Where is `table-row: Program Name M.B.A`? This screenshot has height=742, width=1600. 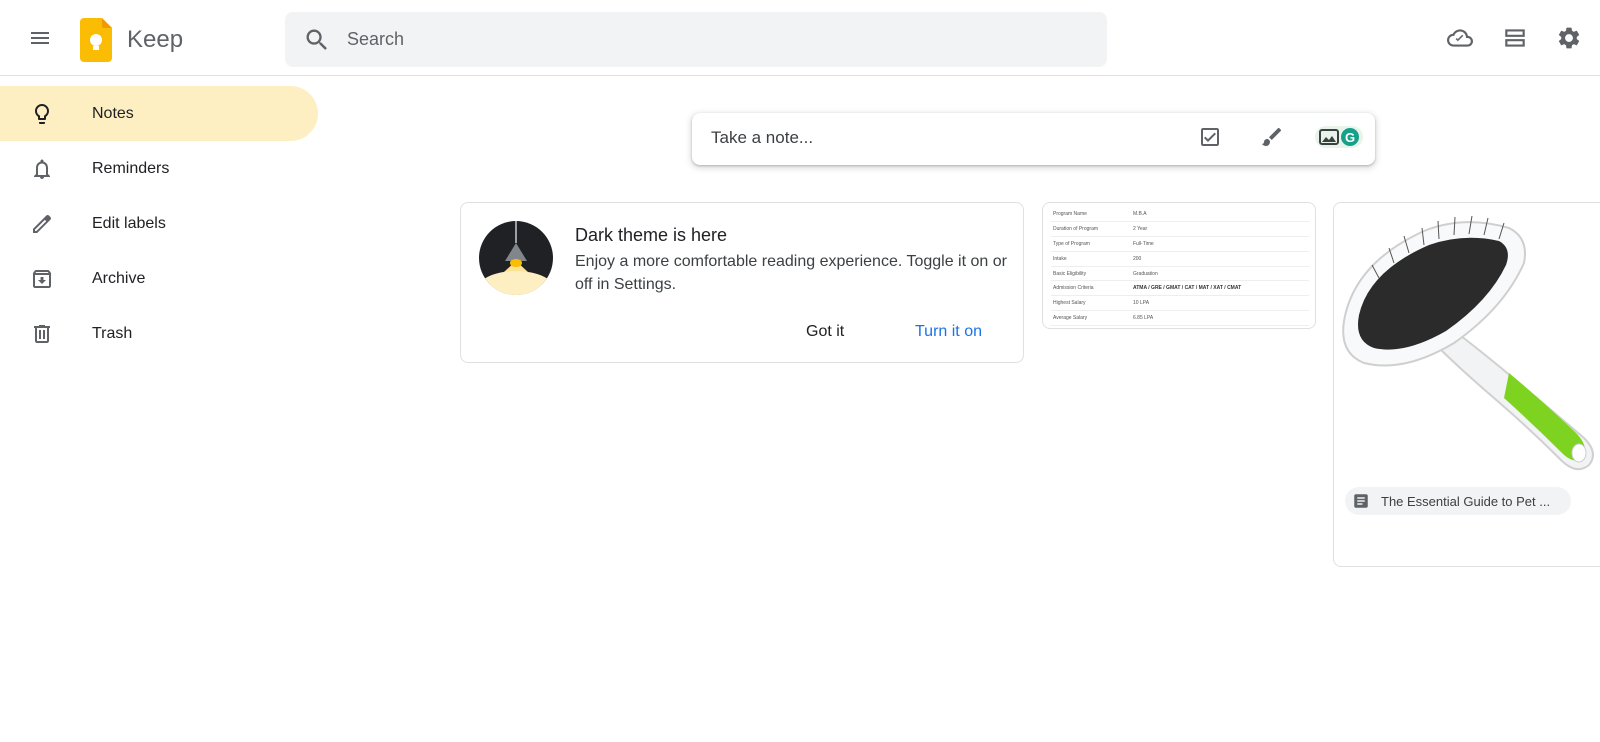 table-row: Program Name M.B.A is located at coordinates (1180, 215).